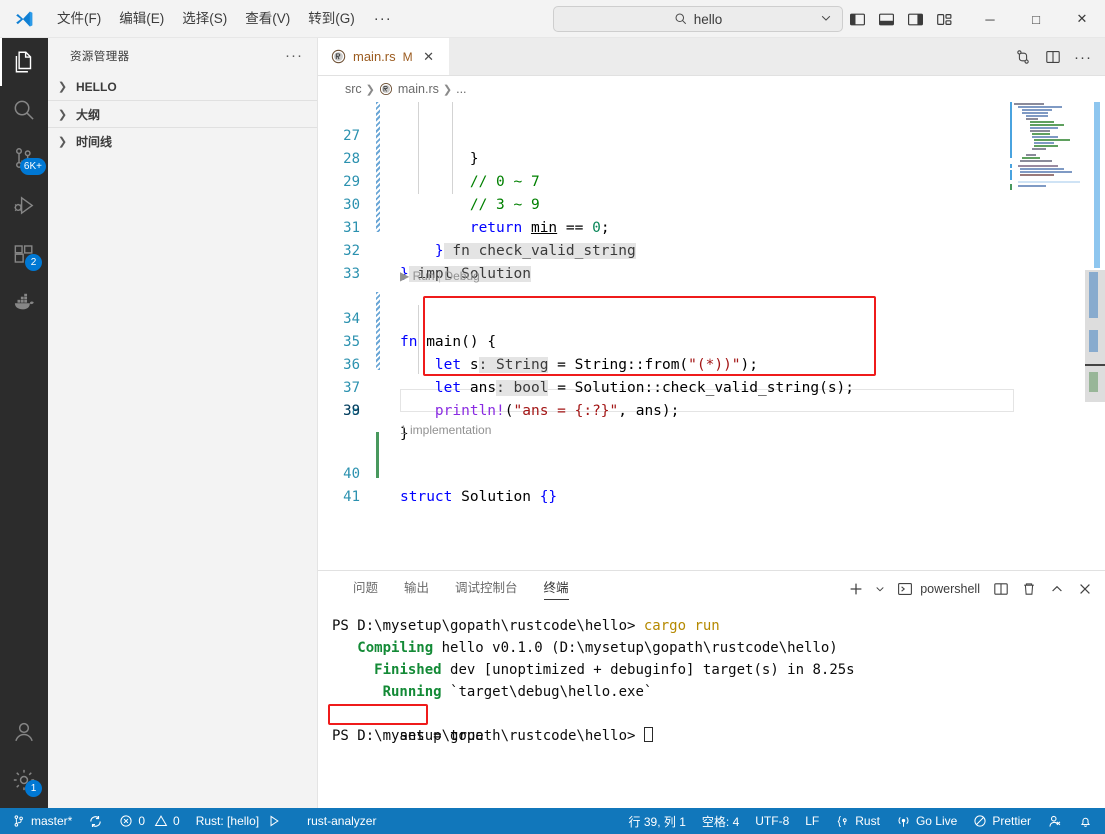 This screenshot has width=1105, height=834. I want to click on toggle-secondary-sidebar-icon, so click(915, 19).